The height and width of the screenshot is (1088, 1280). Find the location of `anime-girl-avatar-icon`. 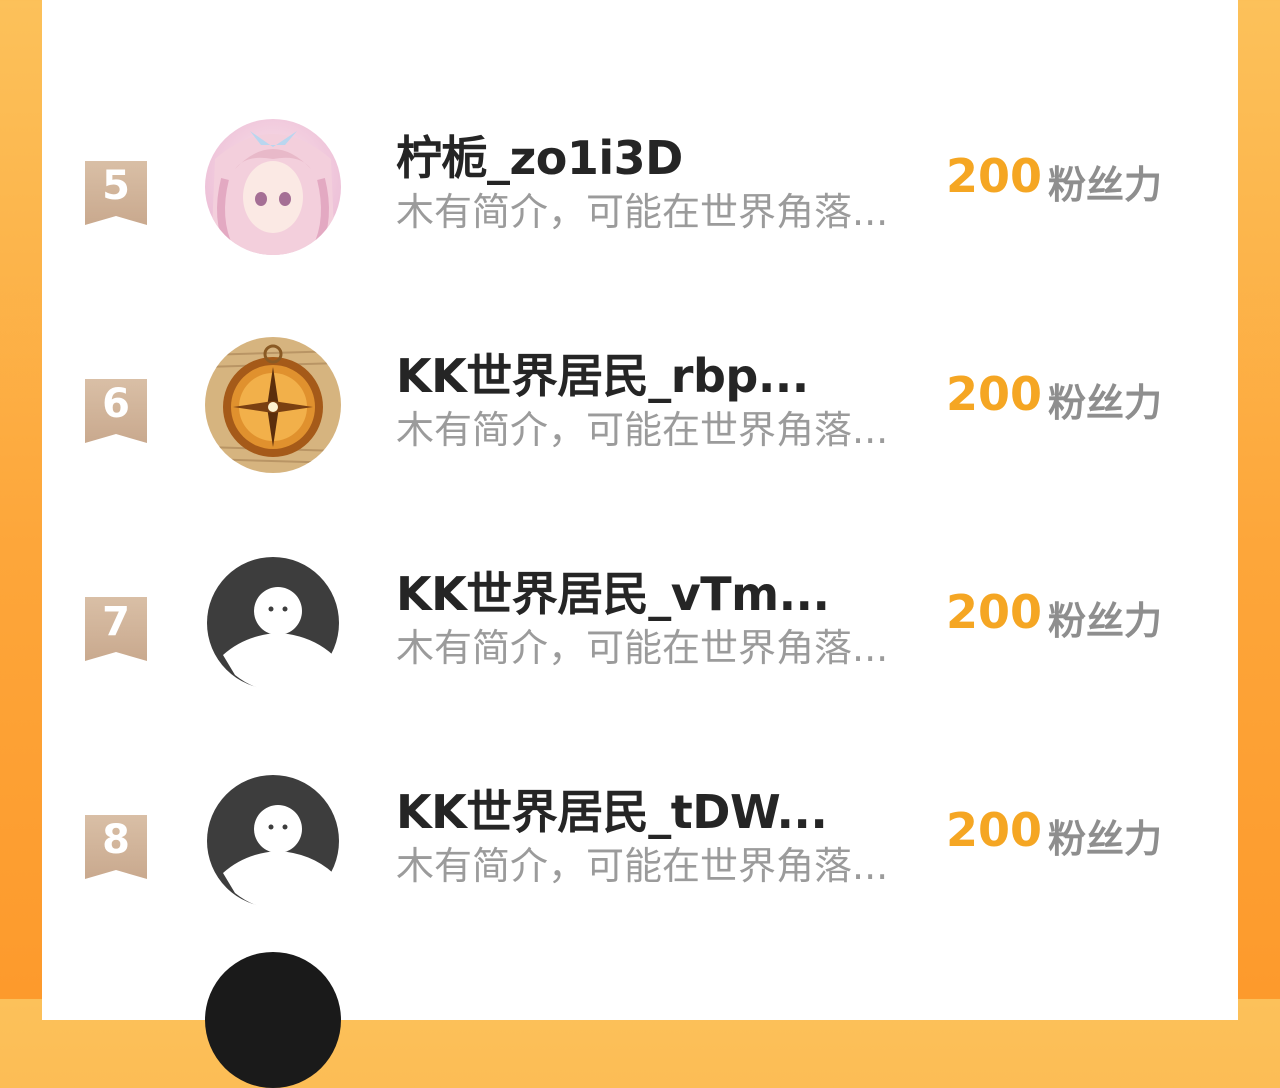

anime-girl-avatar-icon is located at coordinates (273, 187).